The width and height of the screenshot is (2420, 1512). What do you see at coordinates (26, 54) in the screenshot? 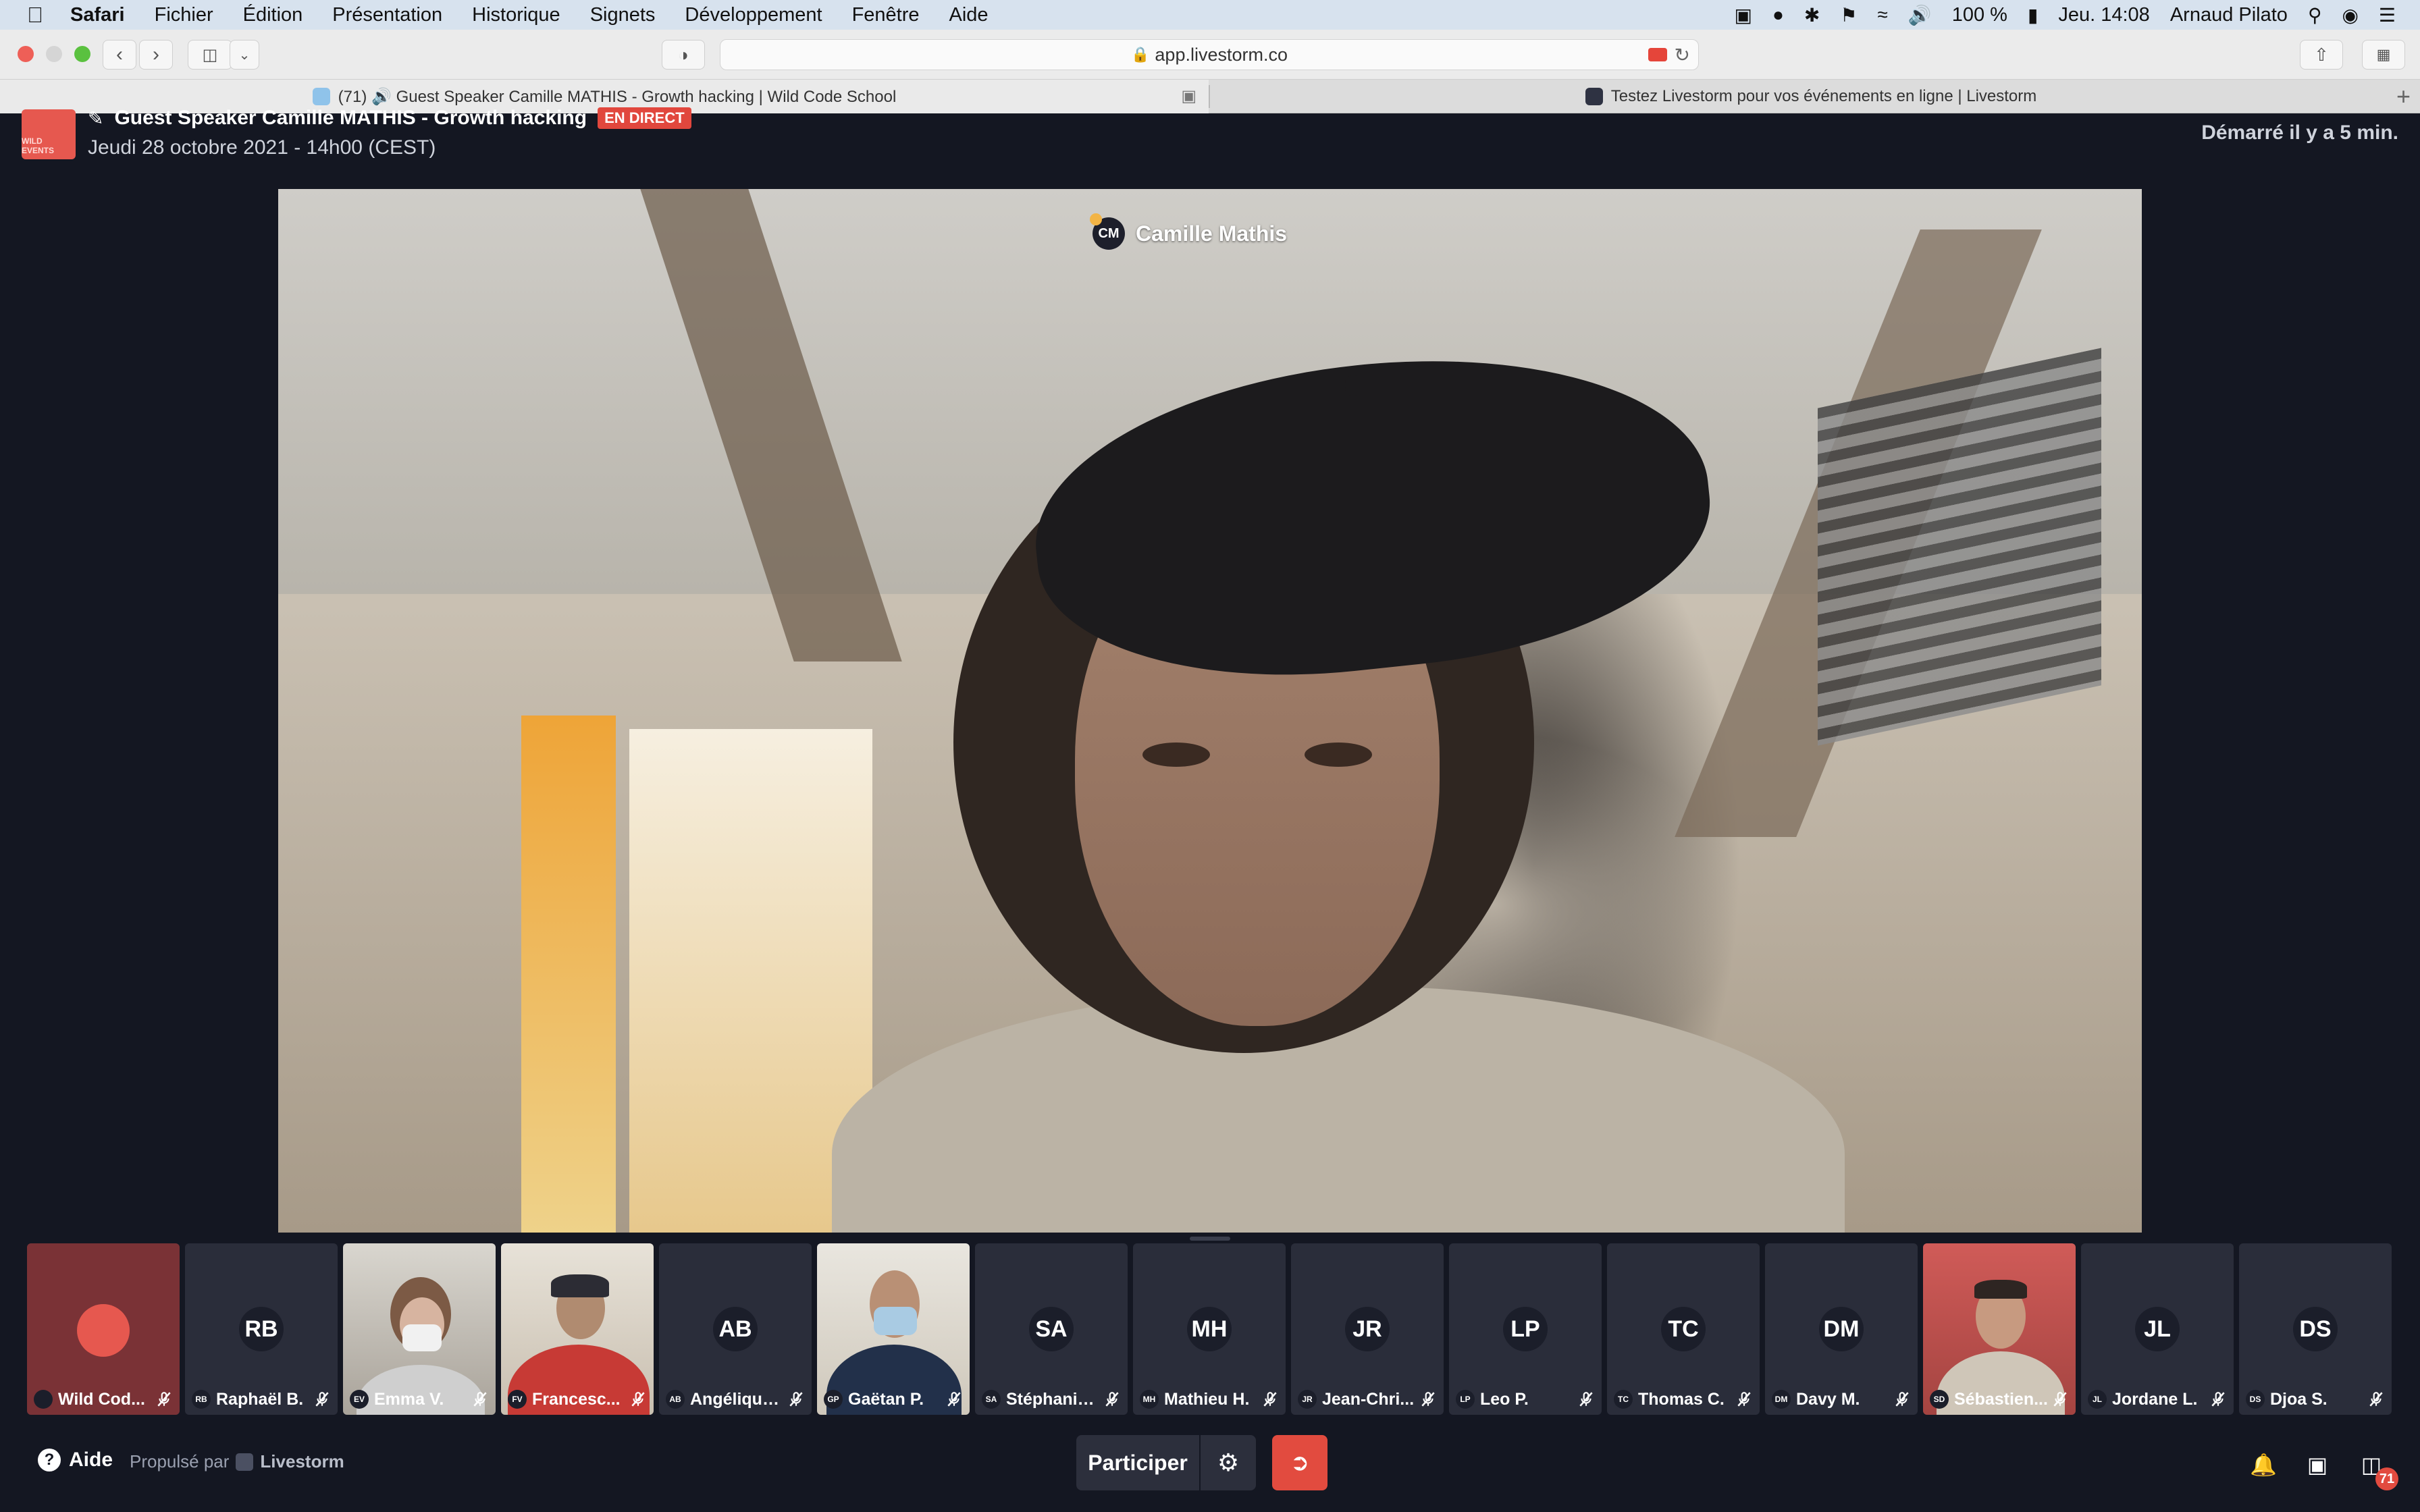
I see `close-window-button` at bounding box center [26, 54].